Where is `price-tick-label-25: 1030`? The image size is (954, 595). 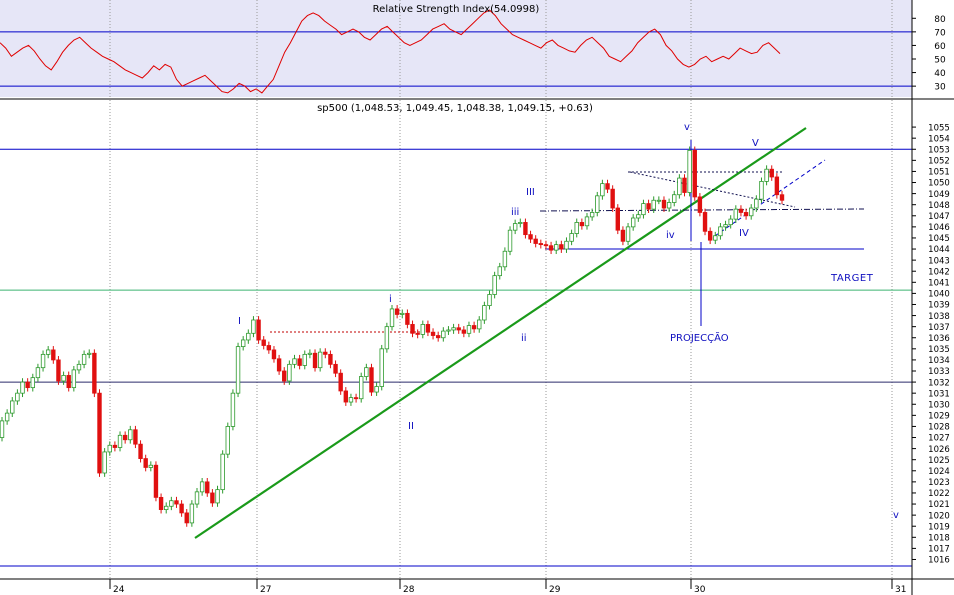
price-tick-label-25: 1030 is located at coordinates (939, 405).